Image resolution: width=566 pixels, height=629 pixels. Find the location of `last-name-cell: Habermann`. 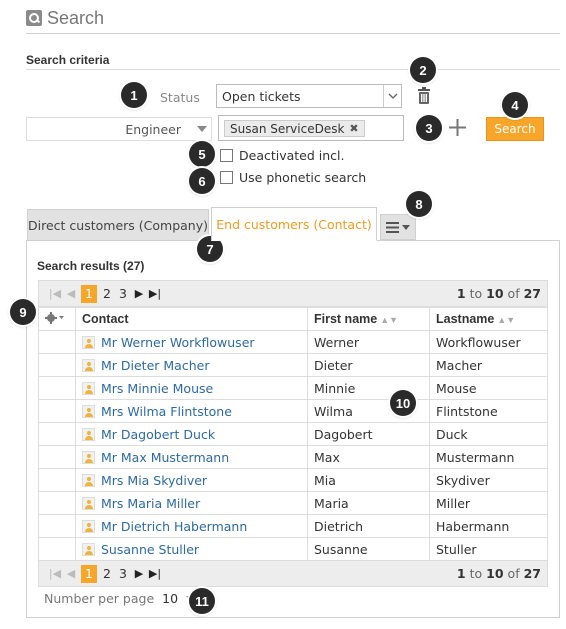

last-name-cell: Habermann is located at coordinates (488, 526).